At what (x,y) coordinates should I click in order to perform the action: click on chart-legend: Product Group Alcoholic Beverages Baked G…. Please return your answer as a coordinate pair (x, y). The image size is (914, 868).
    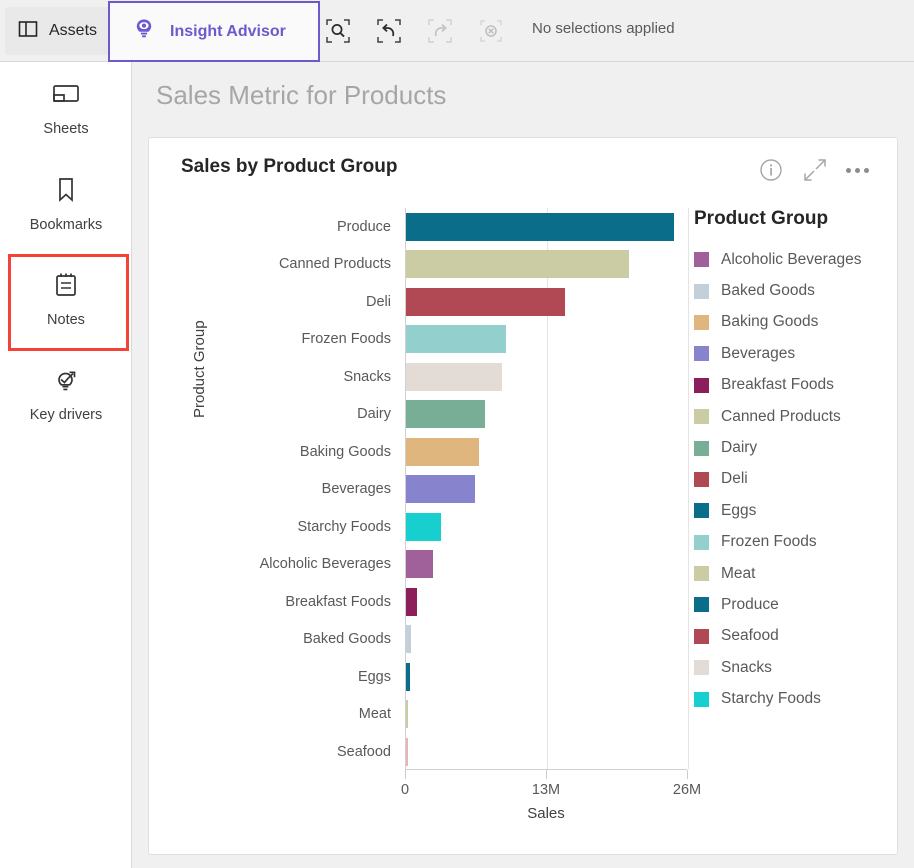
    Looking at the image, I should click on (794, 461).